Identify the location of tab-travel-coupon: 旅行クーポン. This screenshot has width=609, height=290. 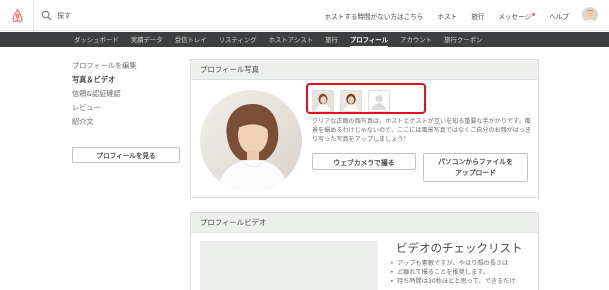
(463, 39).